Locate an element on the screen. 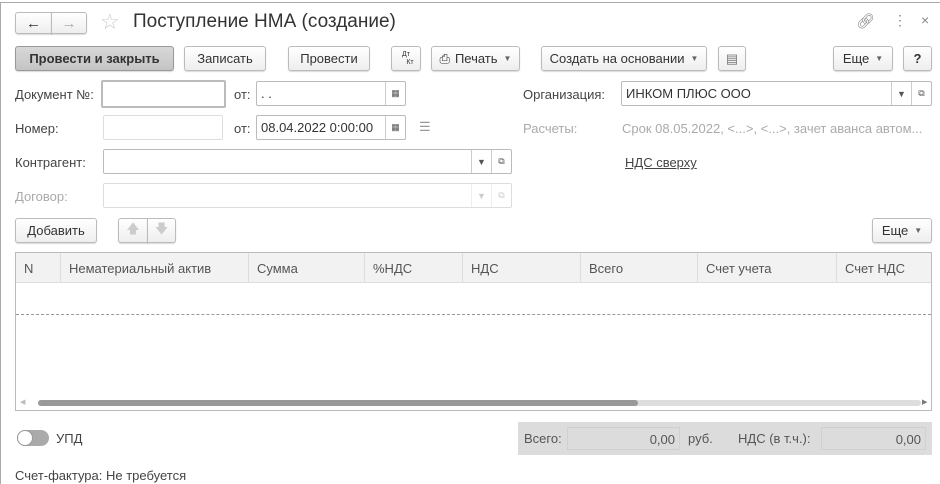 This screenshot has height=484, width=940. close-icon: × is located at coordinates (925, 20).